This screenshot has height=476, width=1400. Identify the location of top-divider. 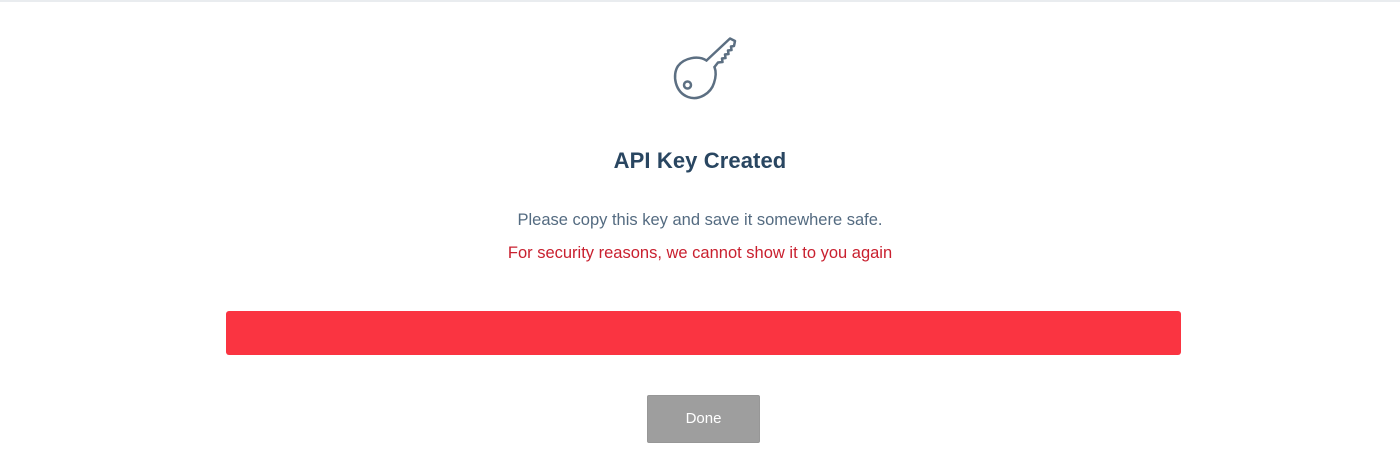
(700, 1).